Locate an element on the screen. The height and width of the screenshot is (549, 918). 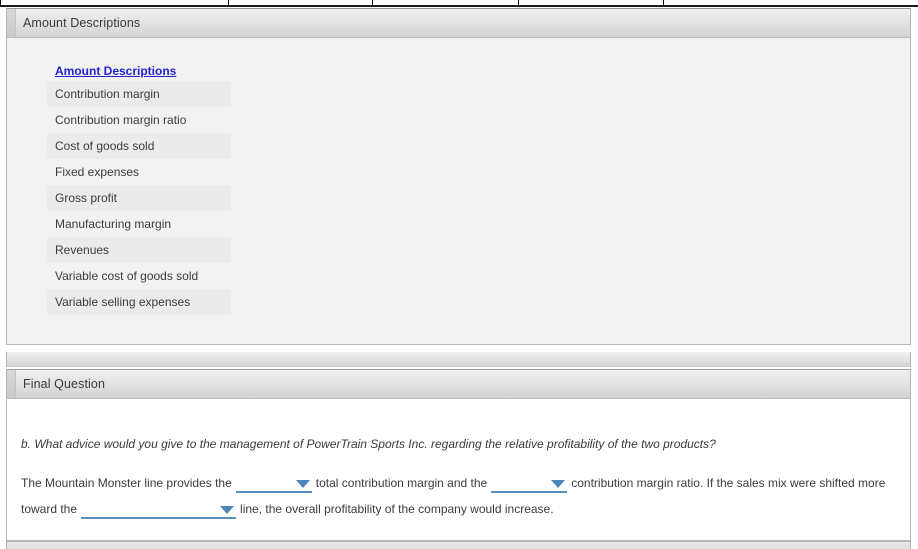
list-item: Manufacturing margin is located at coordinates (139, 224).